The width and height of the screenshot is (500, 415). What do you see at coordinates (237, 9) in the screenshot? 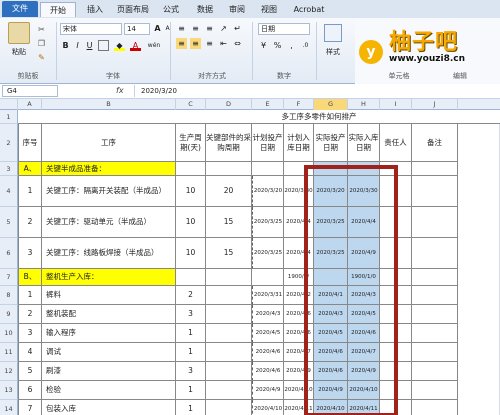
I see `tab-review: 审阅` at bounding box center [237, 9].